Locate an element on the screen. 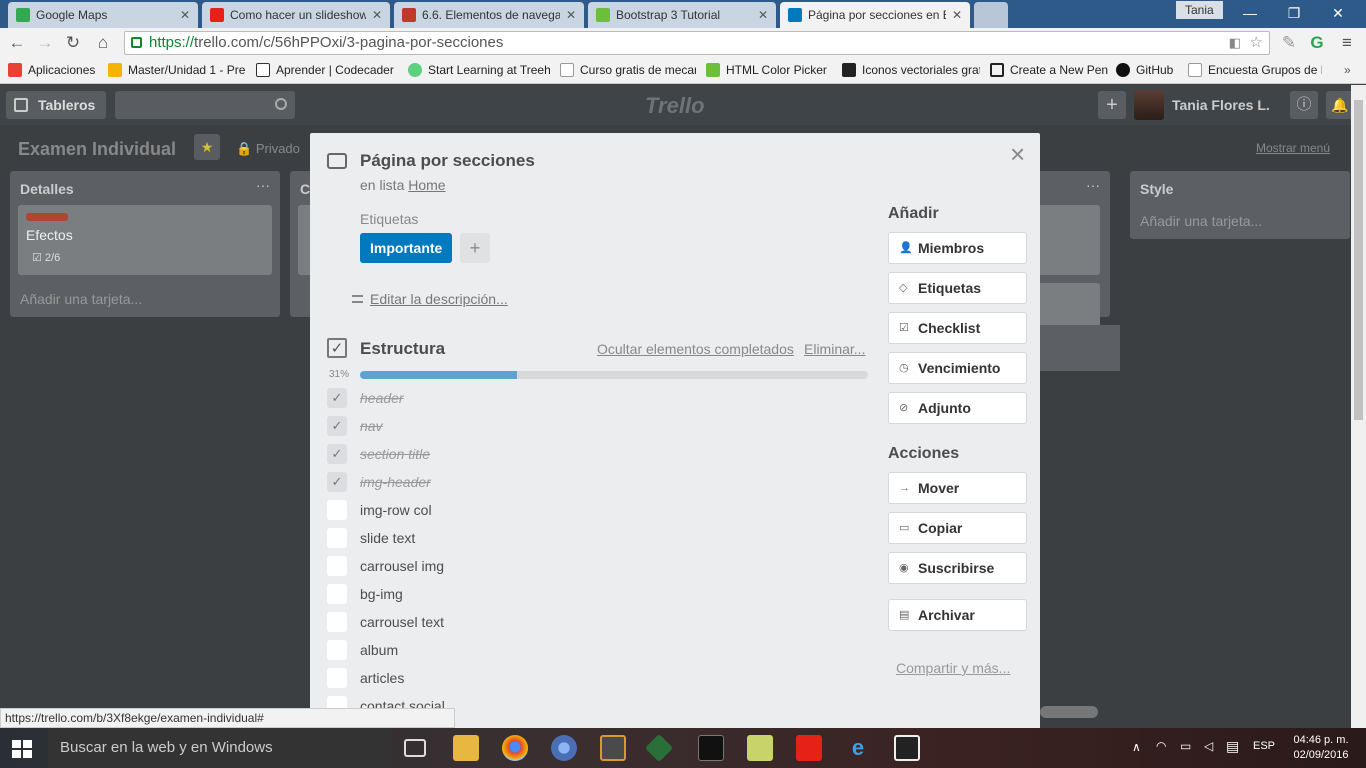 The width and height of the screenshot is (1366, 768). notes-icon is located at coordinates (760, 748).